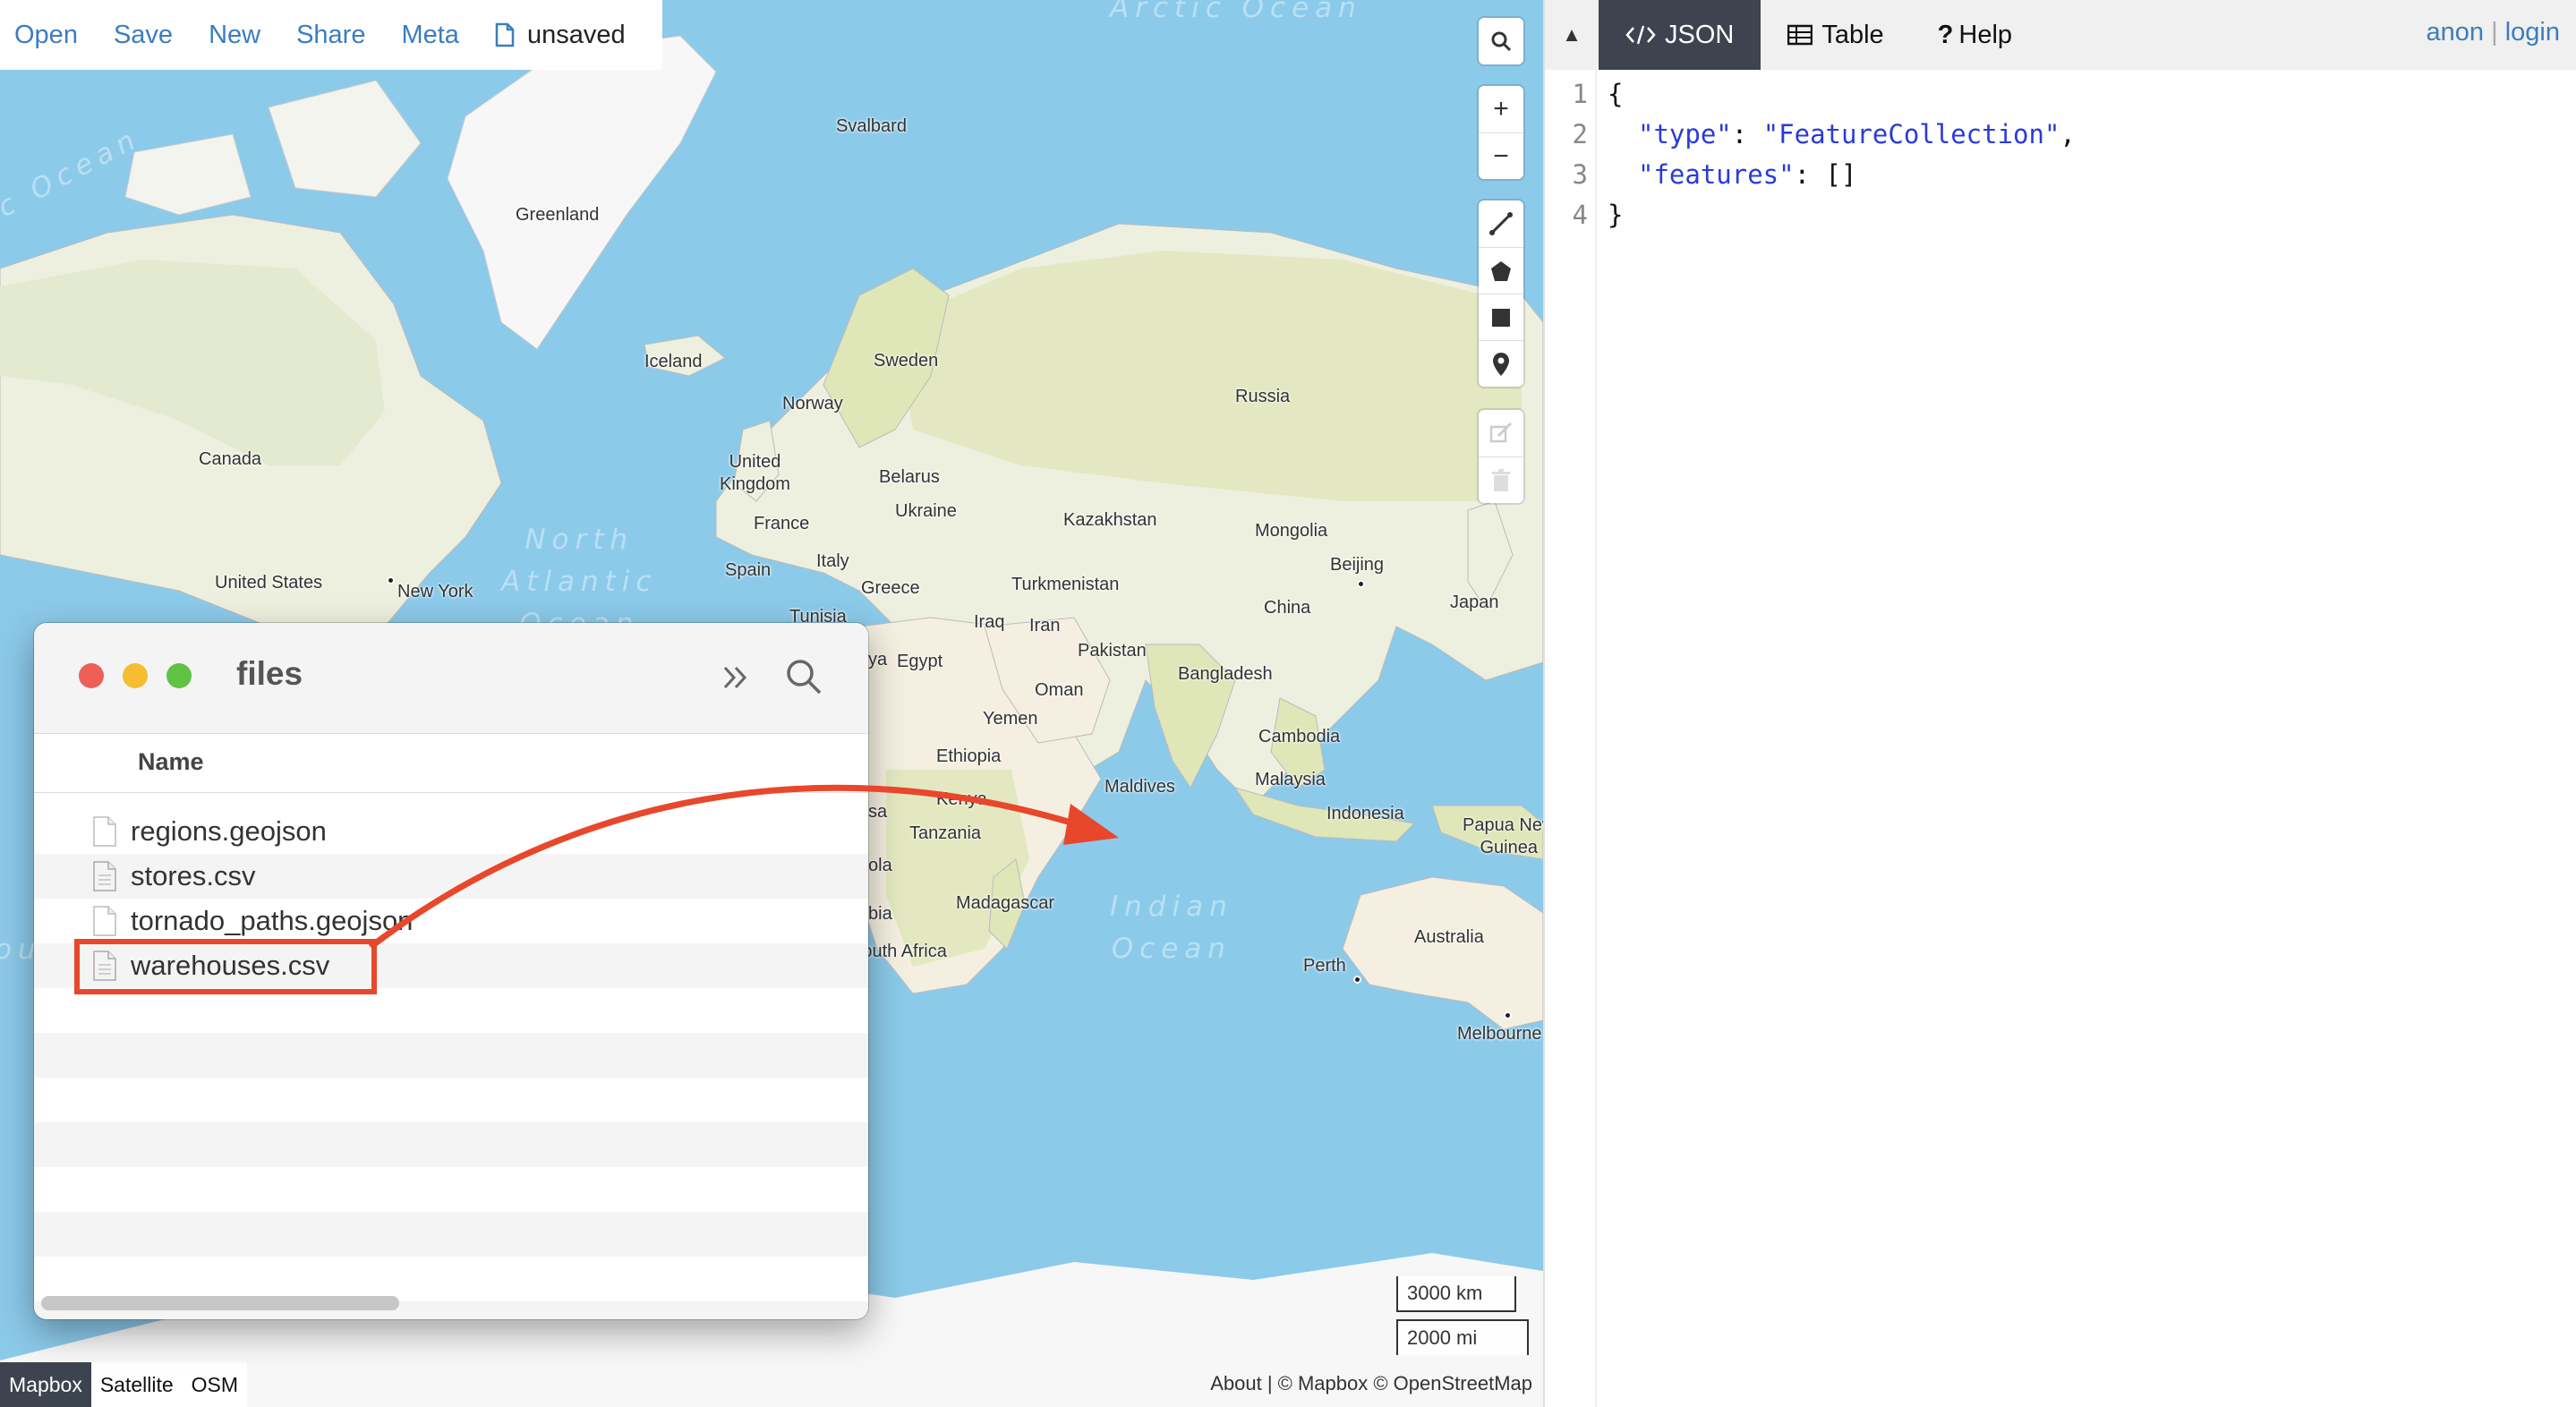 Image resolution: width=2576 pixels, height=1407 pixels. What do you see at coordinates (2532, 32) in the screenshot?
I see `login-link: login` at bounding box center [2532, 32].